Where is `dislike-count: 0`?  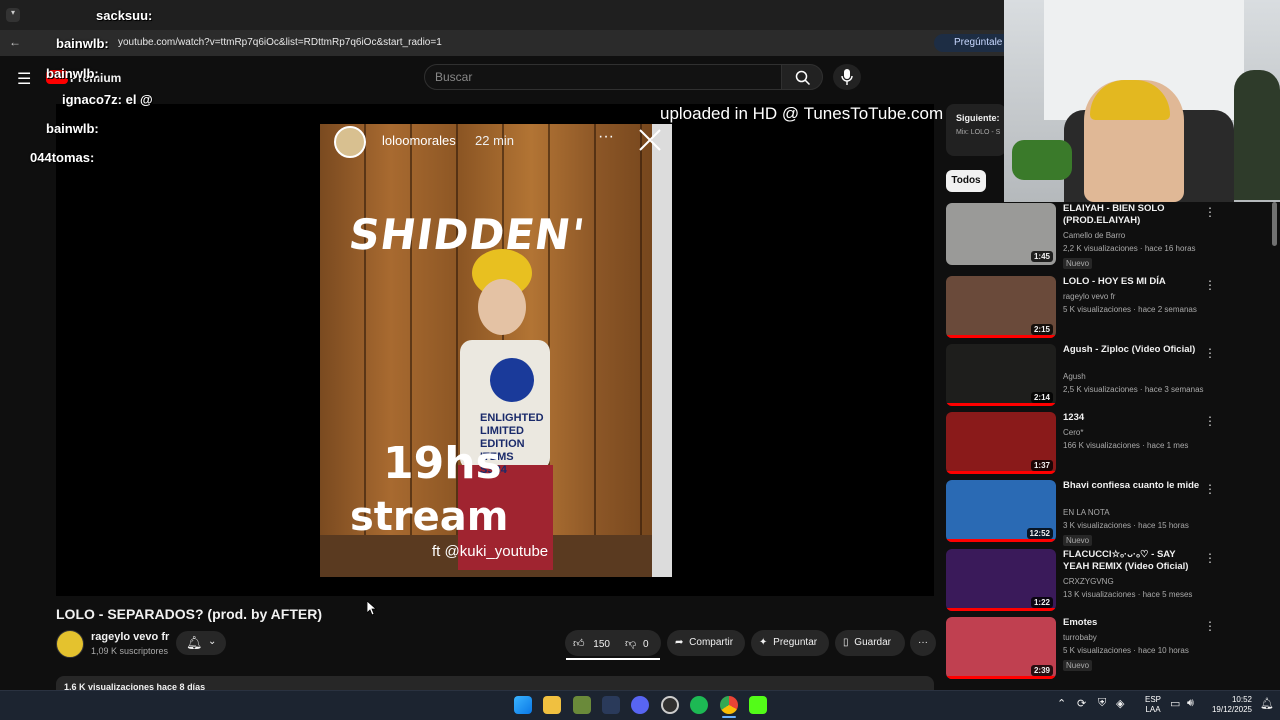
dislike-count: 0 is located at coordinates (645, 644).